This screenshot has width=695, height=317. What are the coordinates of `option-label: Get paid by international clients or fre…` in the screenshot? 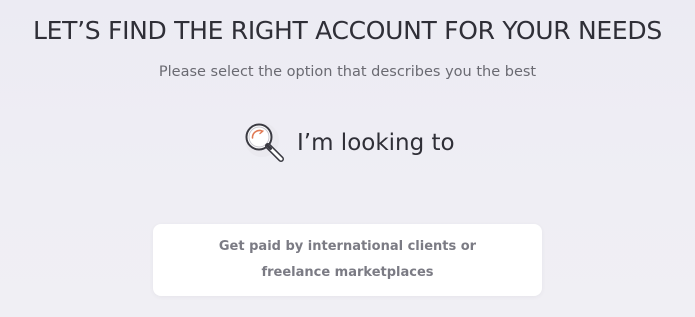 It's located at (347, 259).